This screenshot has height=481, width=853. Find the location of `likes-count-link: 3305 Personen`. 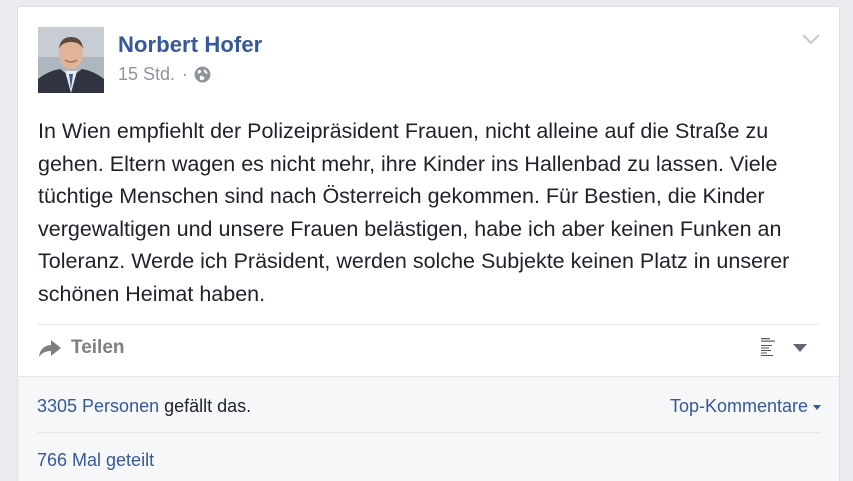

likes-count-link: 3305 Personen is located at coordinates (98, 406).